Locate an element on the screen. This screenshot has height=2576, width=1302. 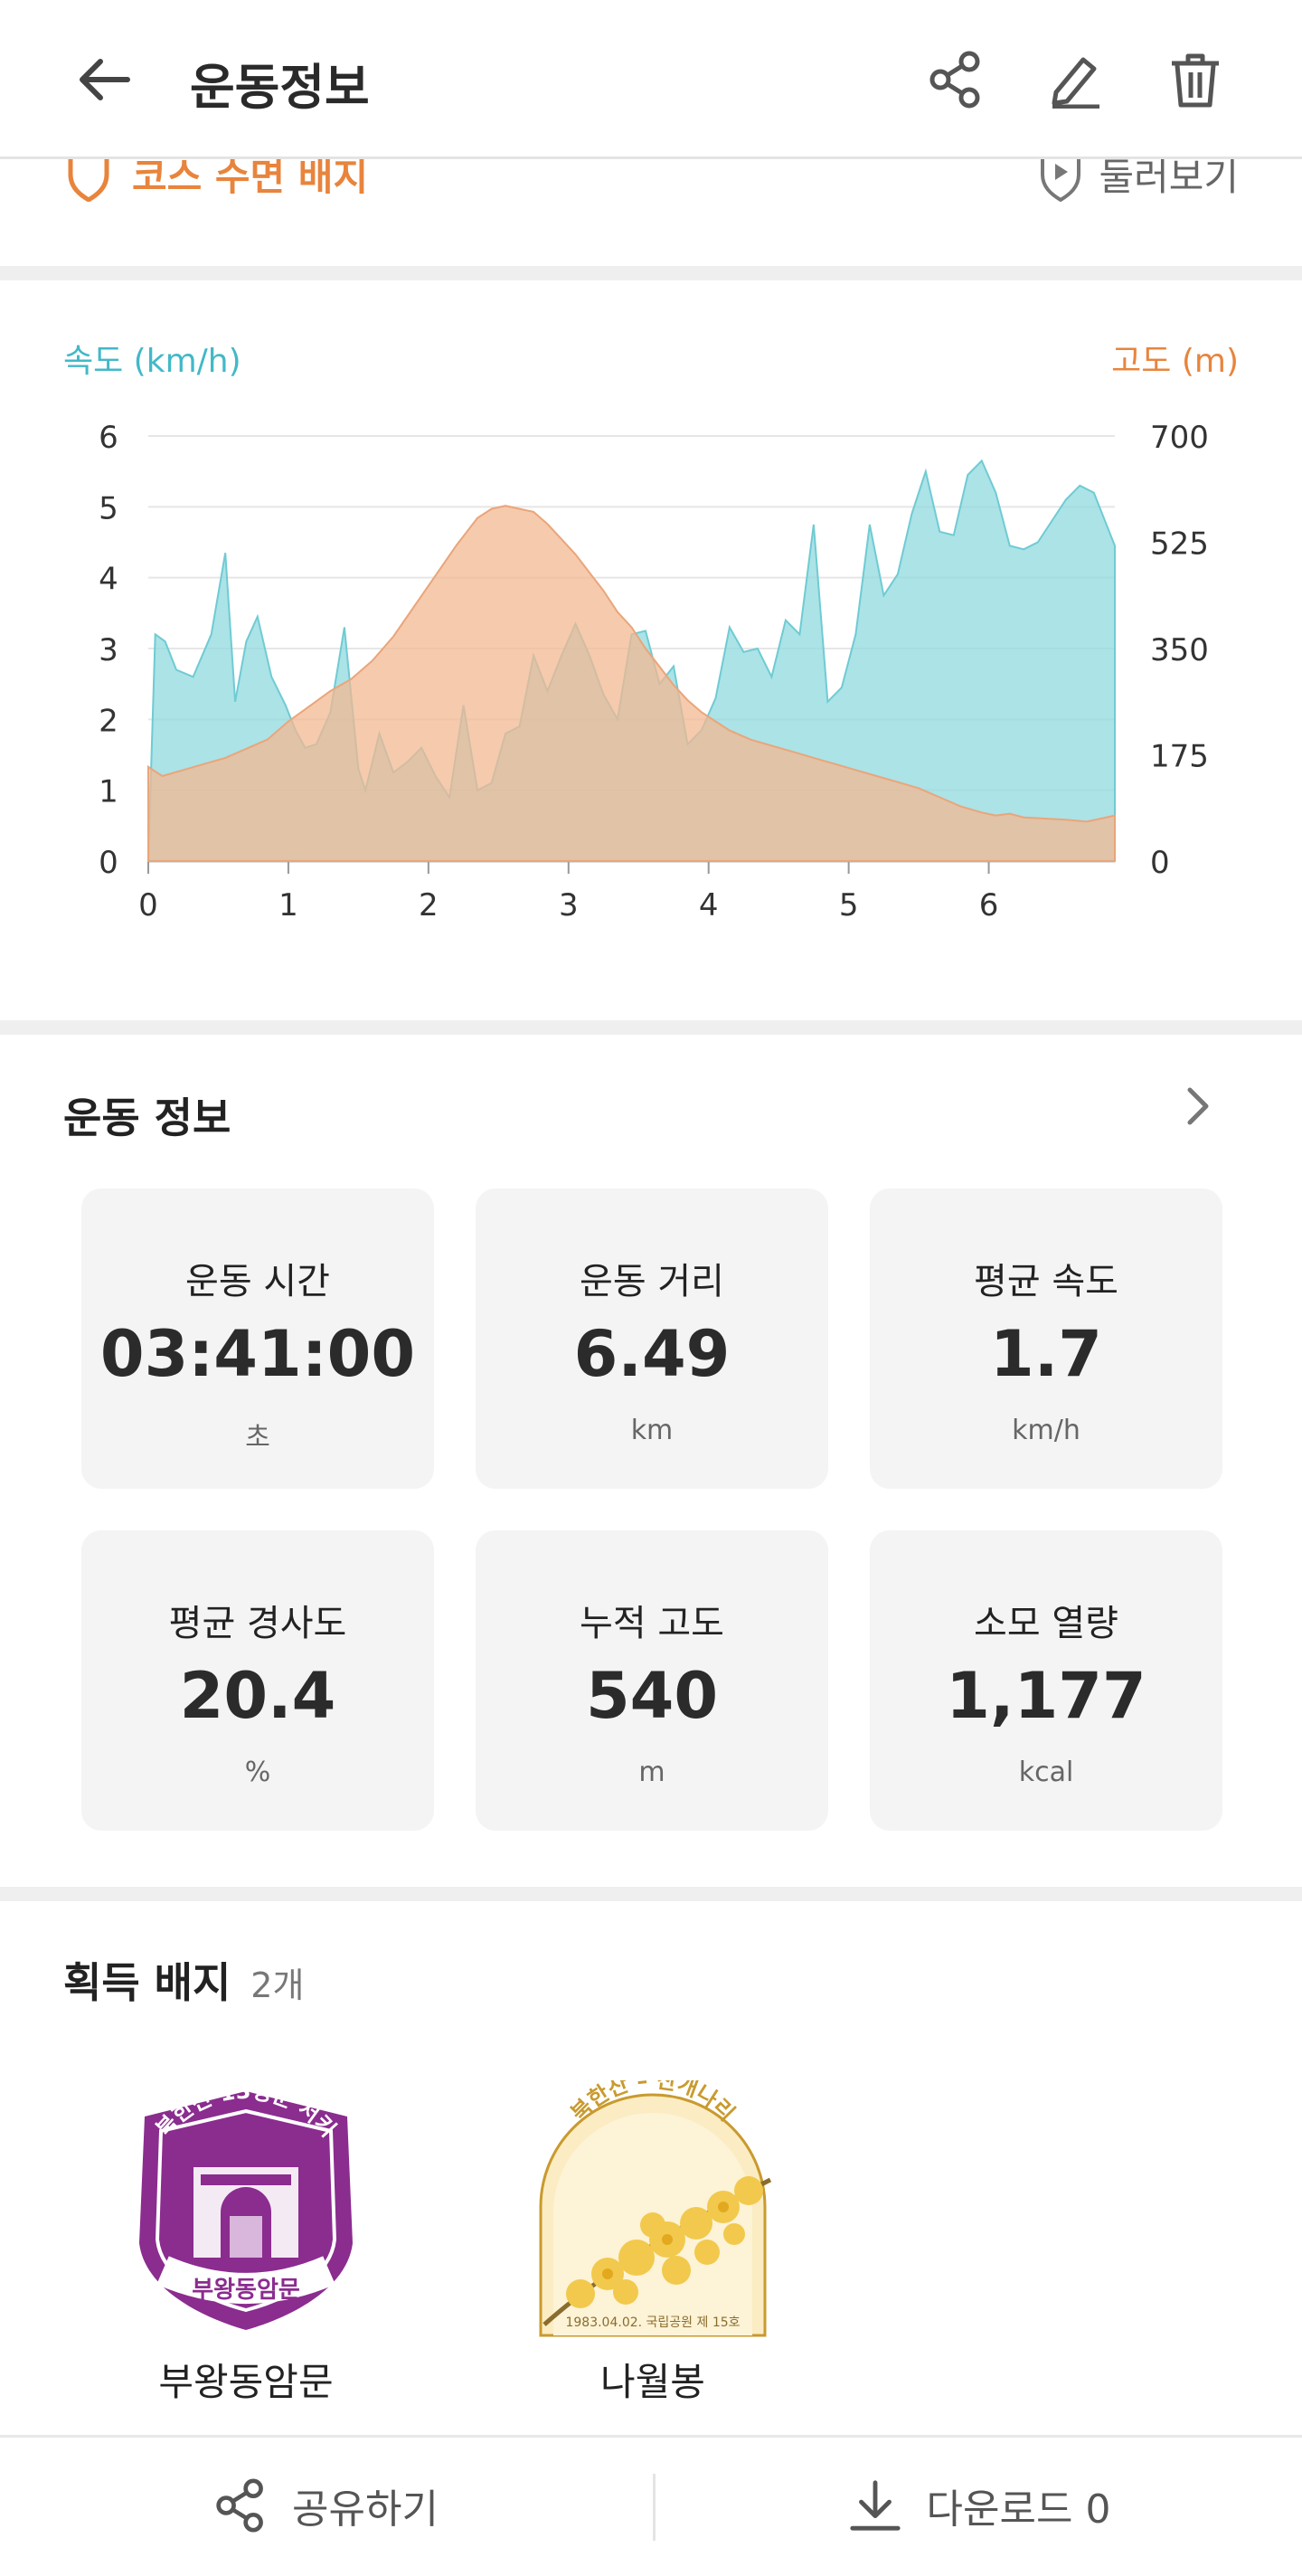
stat-label: 평균 속도 is located at coordinates (1046, 1281).